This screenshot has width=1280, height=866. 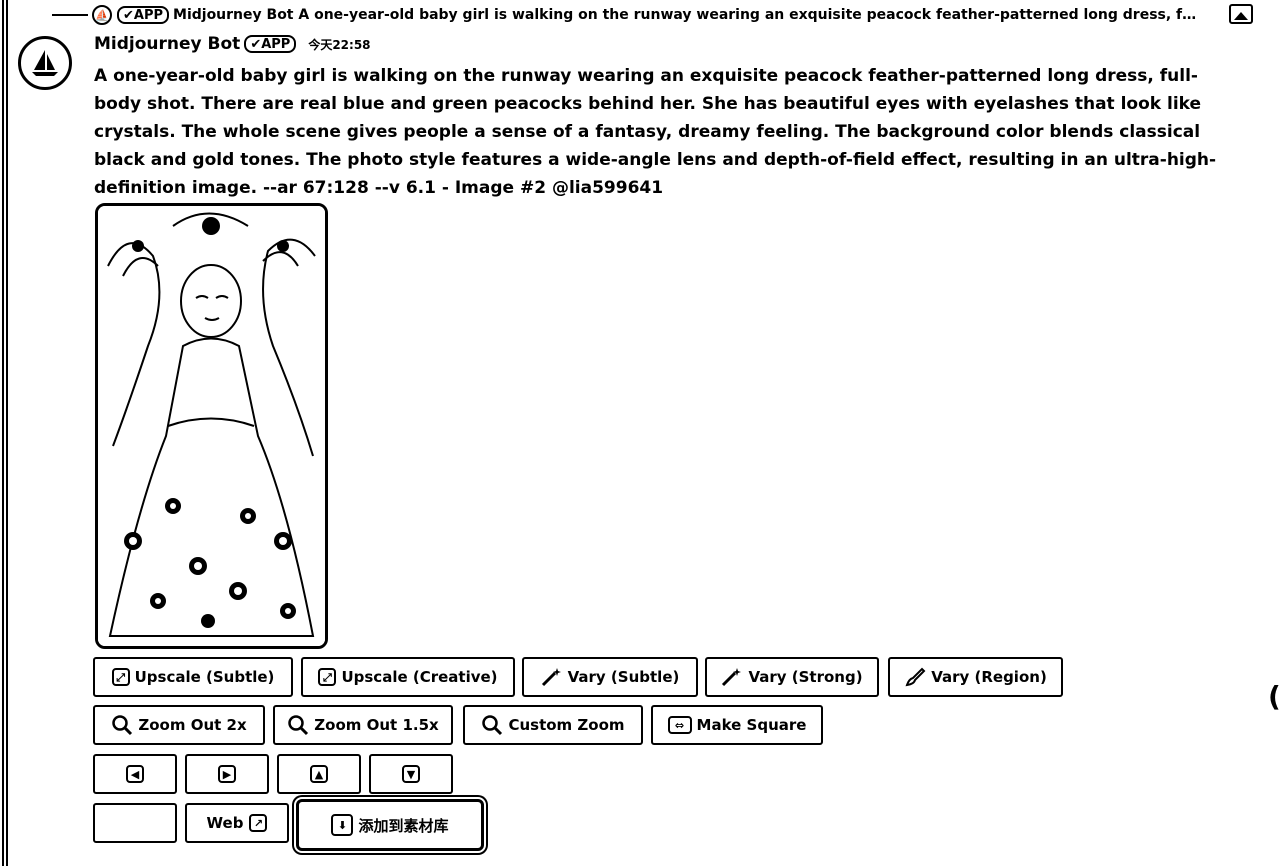 I want to click on upscale-subtle-button: ⤢ Upscale (Subtle), so click(x=193, y=677).